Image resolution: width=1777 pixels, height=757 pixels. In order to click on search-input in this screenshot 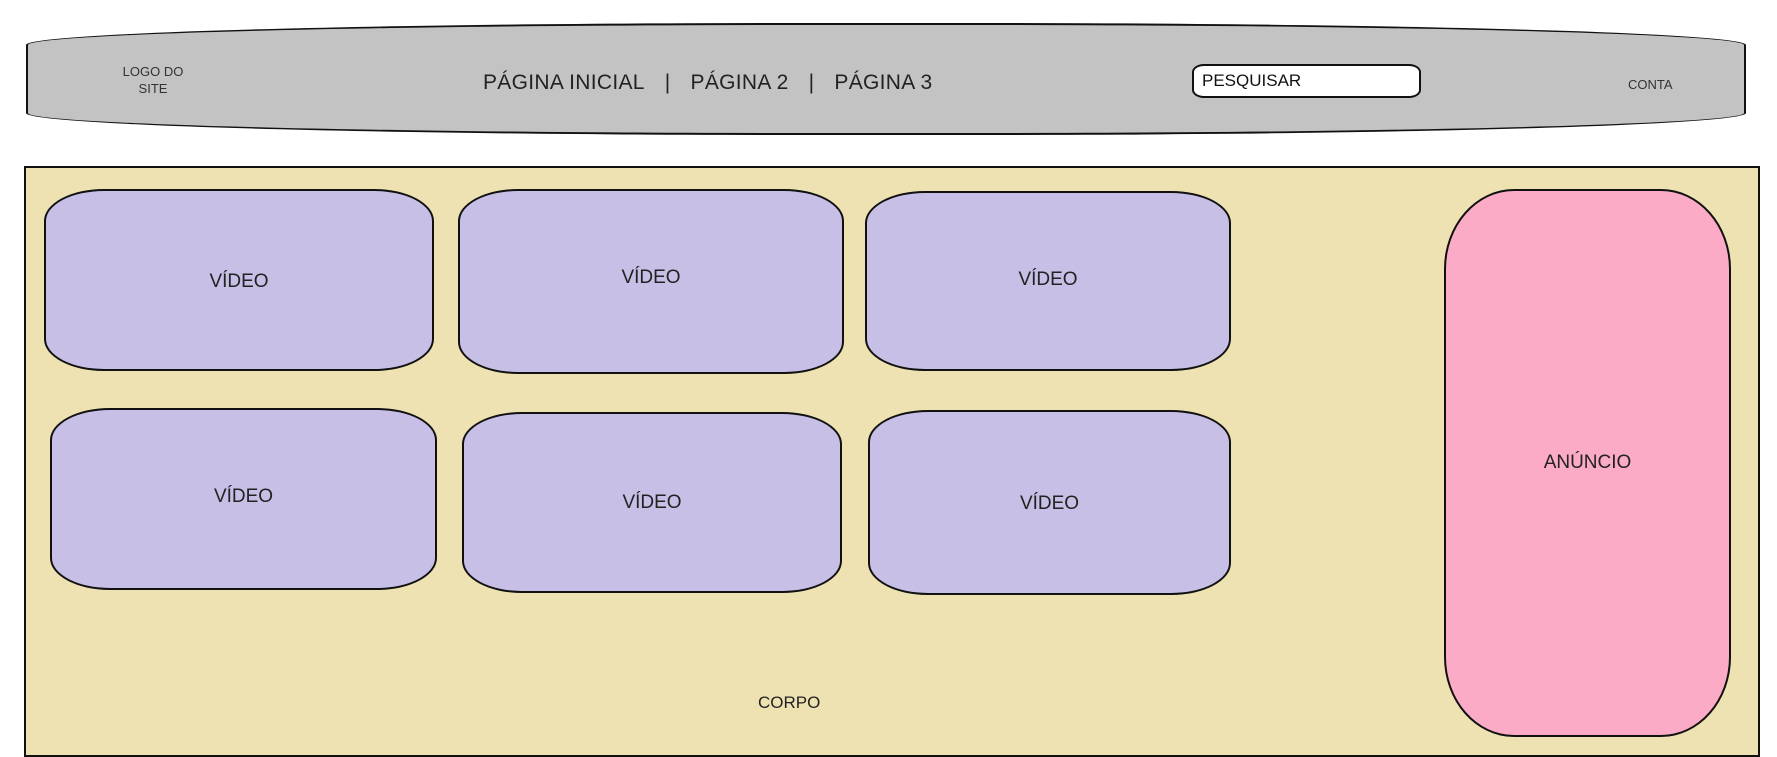, I will do `click(1306, 81)`.